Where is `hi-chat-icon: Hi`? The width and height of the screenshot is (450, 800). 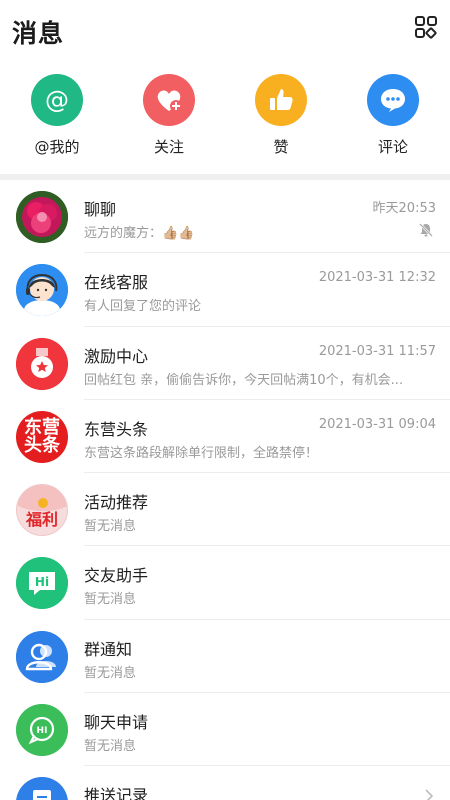 hi-chat-icon: Hi is located at coordinates (42, 583).